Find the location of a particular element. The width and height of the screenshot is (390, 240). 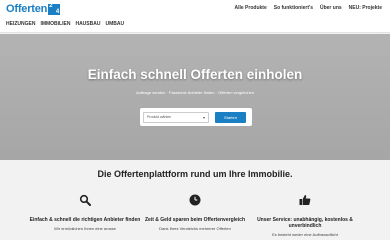

product-search-box: Produkt wählen ▾ Starten is located at coordinates (196, 117).